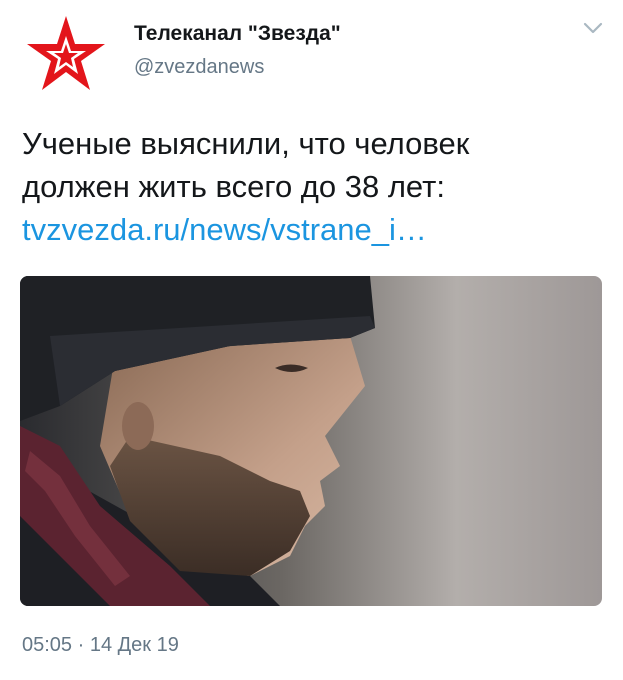  Describe the element at coordinates (246, 143) in the screenshot. I see `tweet-text-line: Ученые выяснили, что человек` at that location.